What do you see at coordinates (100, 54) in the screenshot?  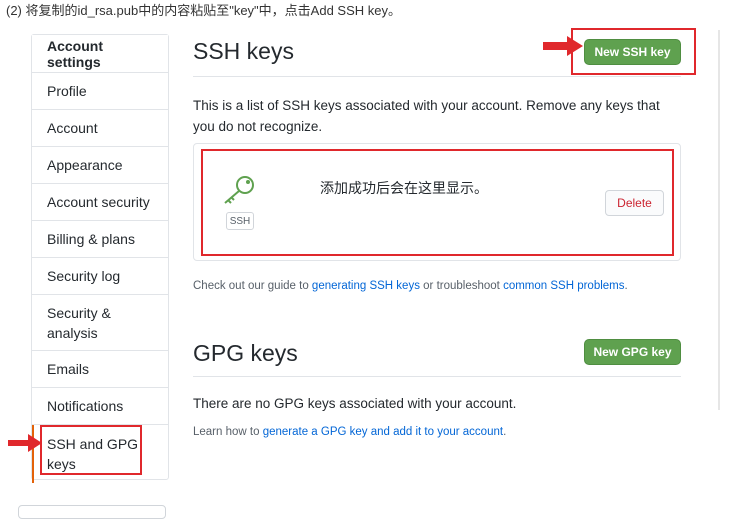 I see `sidebar-header: Account settings` at bounding box center [100, 54].